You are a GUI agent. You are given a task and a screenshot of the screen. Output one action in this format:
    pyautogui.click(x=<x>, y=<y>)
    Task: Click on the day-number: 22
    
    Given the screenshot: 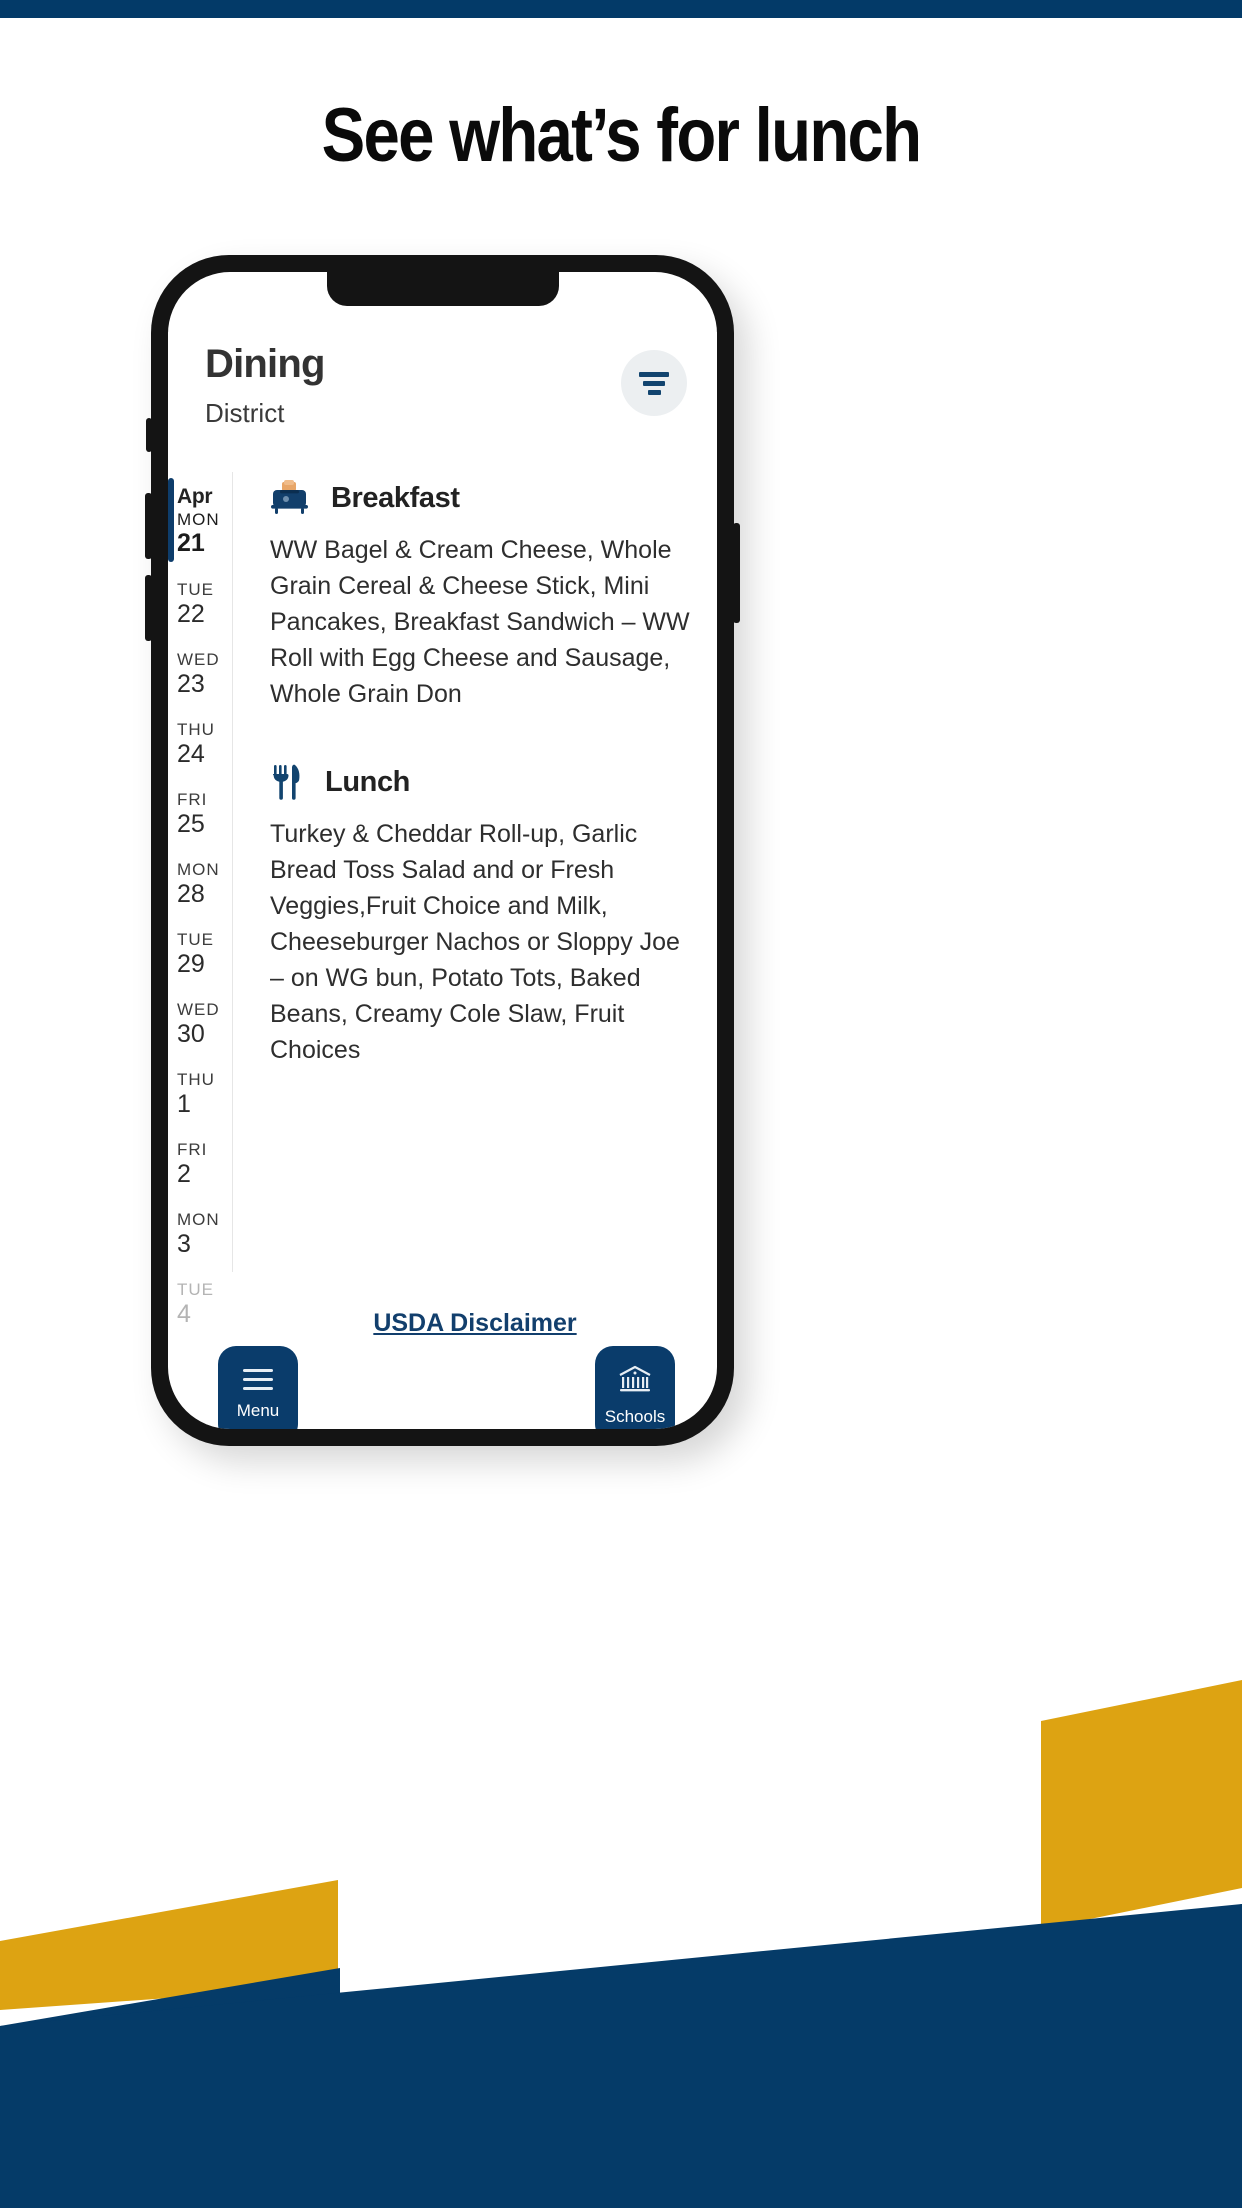 What is the action you would take?
    pyautogui.click(x=191, y=613)
    